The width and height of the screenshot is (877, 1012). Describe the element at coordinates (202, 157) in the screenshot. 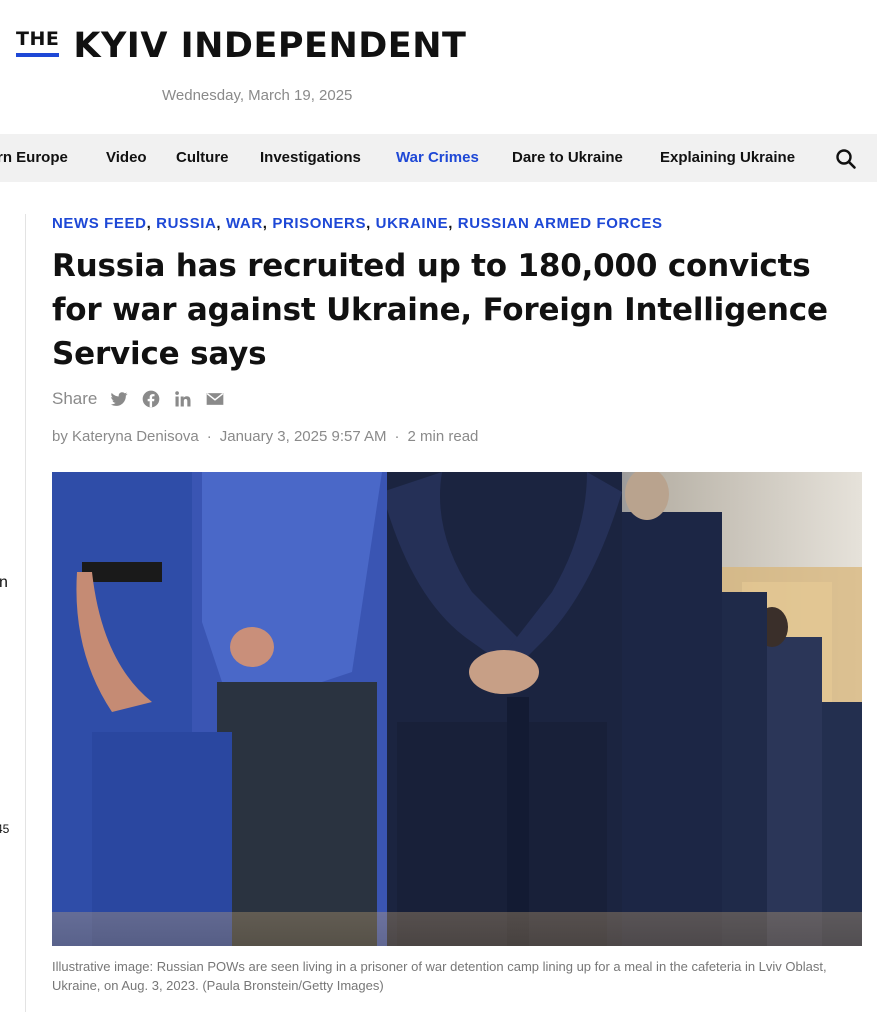

I see `nav-item-culture: Culture` at that location.